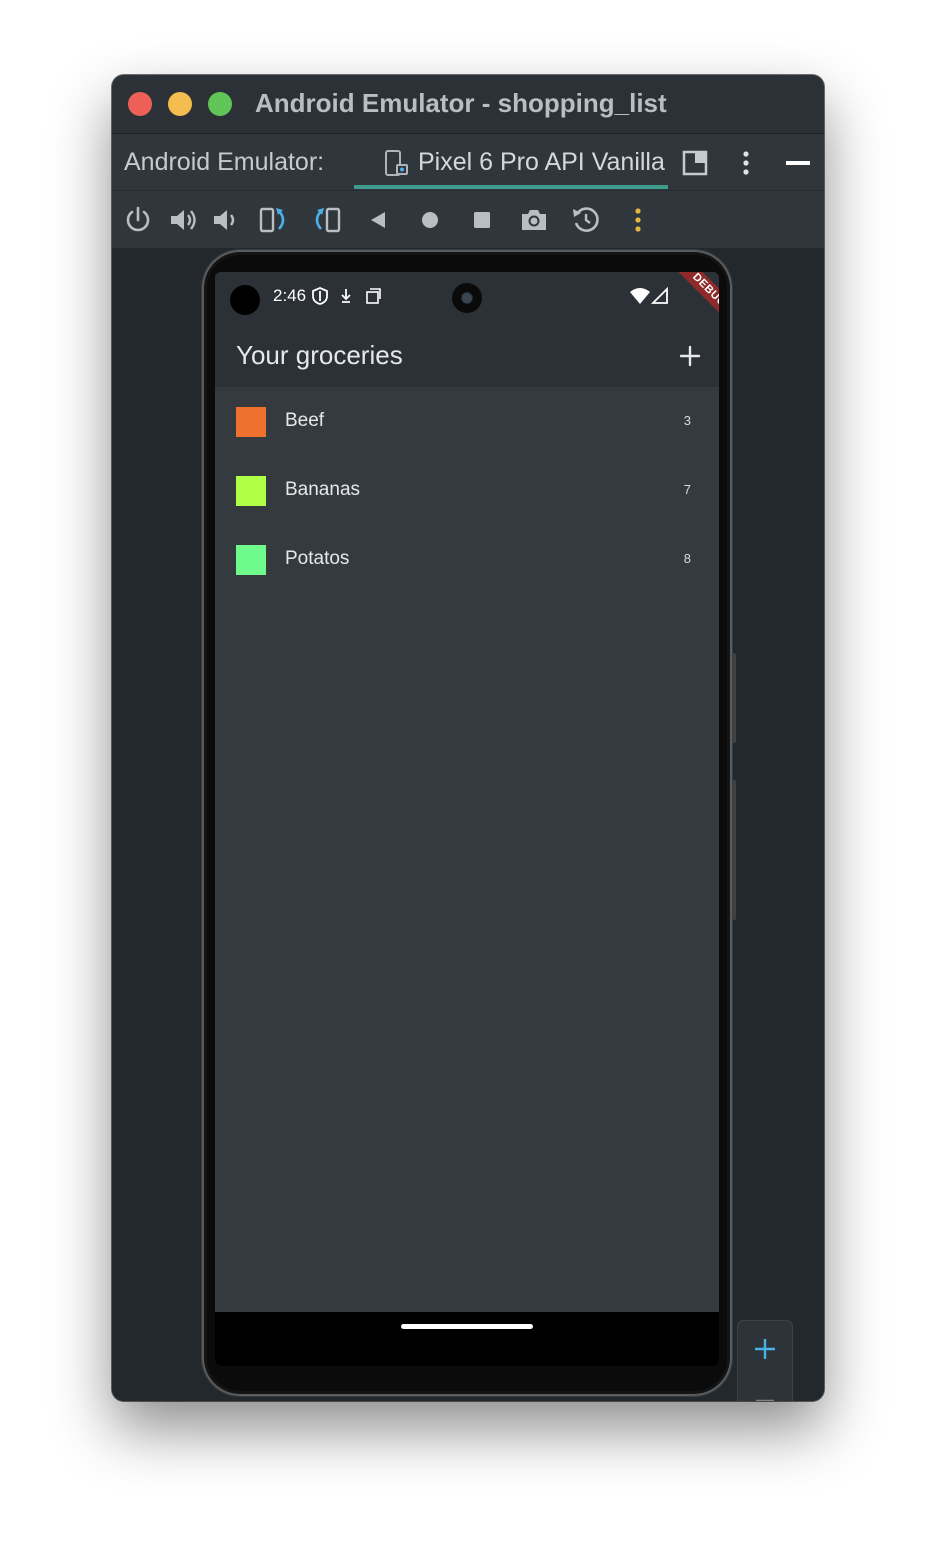 This screenshot has height=1550, width=936. What do you see at coordinates (461, 103) in the screenshot?
I see `window-title: Android Emulator - shopping_list` at bounding box center [461, 103].